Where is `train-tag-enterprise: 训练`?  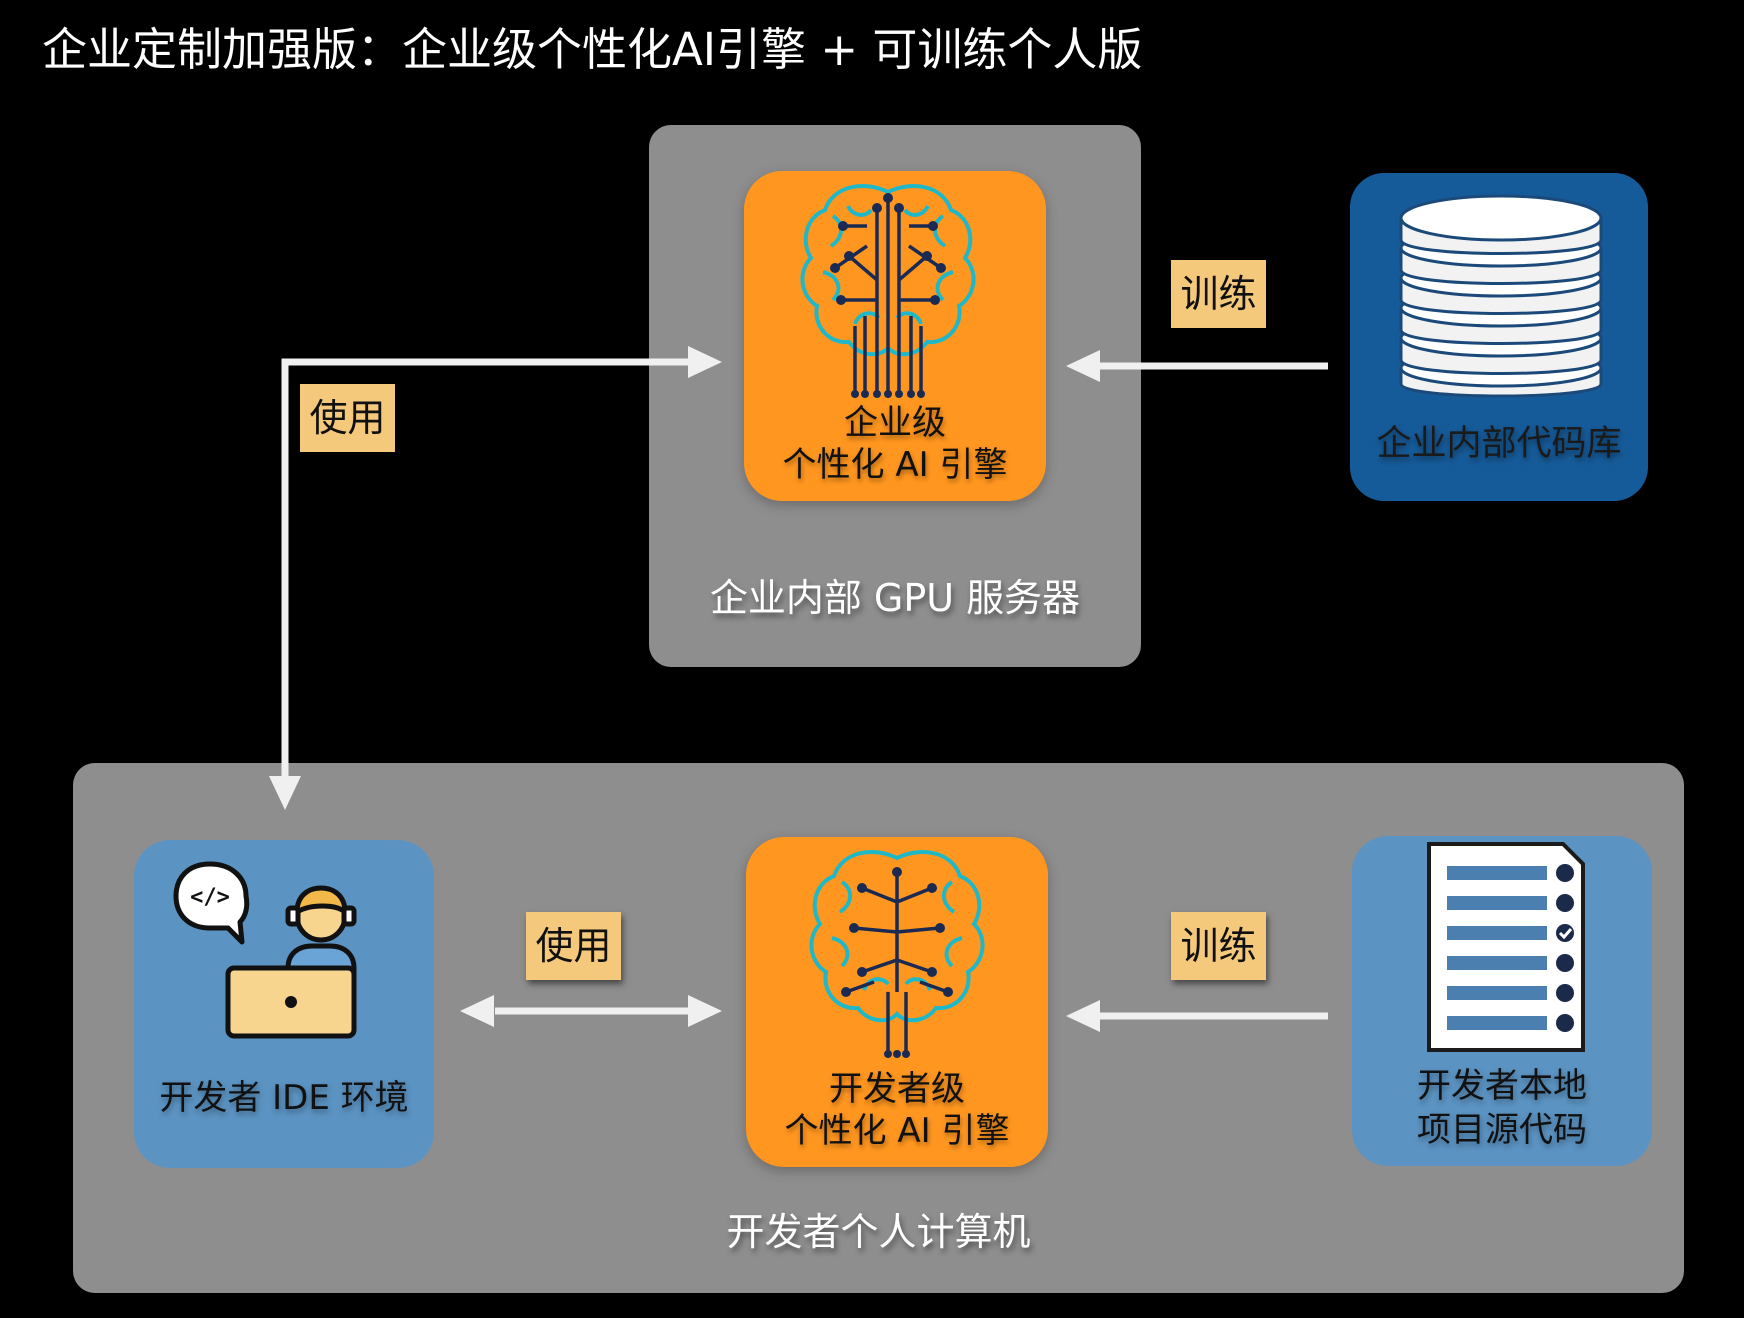 train-tag-enterprise: 训练 is located at coordinates (1218, 294).